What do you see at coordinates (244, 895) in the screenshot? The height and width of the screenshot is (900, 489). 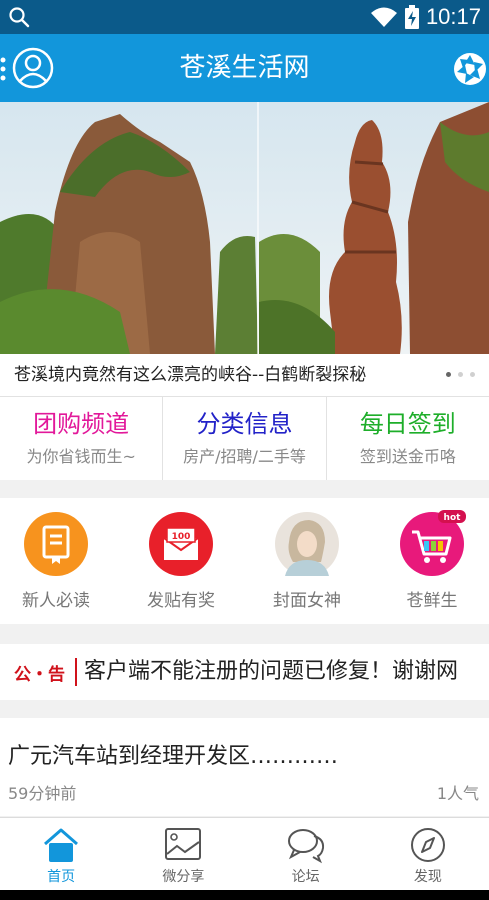 I see `system-nav-strip` at bounding box center [244, 895].